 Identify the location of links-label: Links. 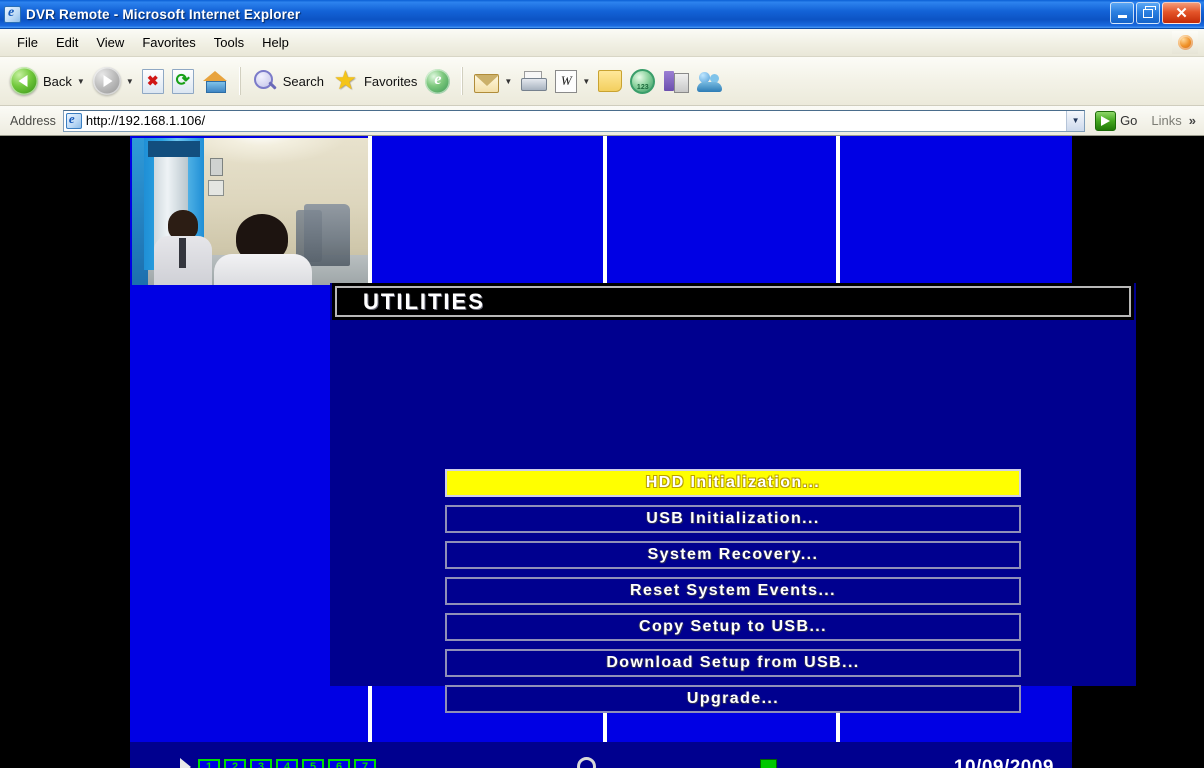
(1166, 120).